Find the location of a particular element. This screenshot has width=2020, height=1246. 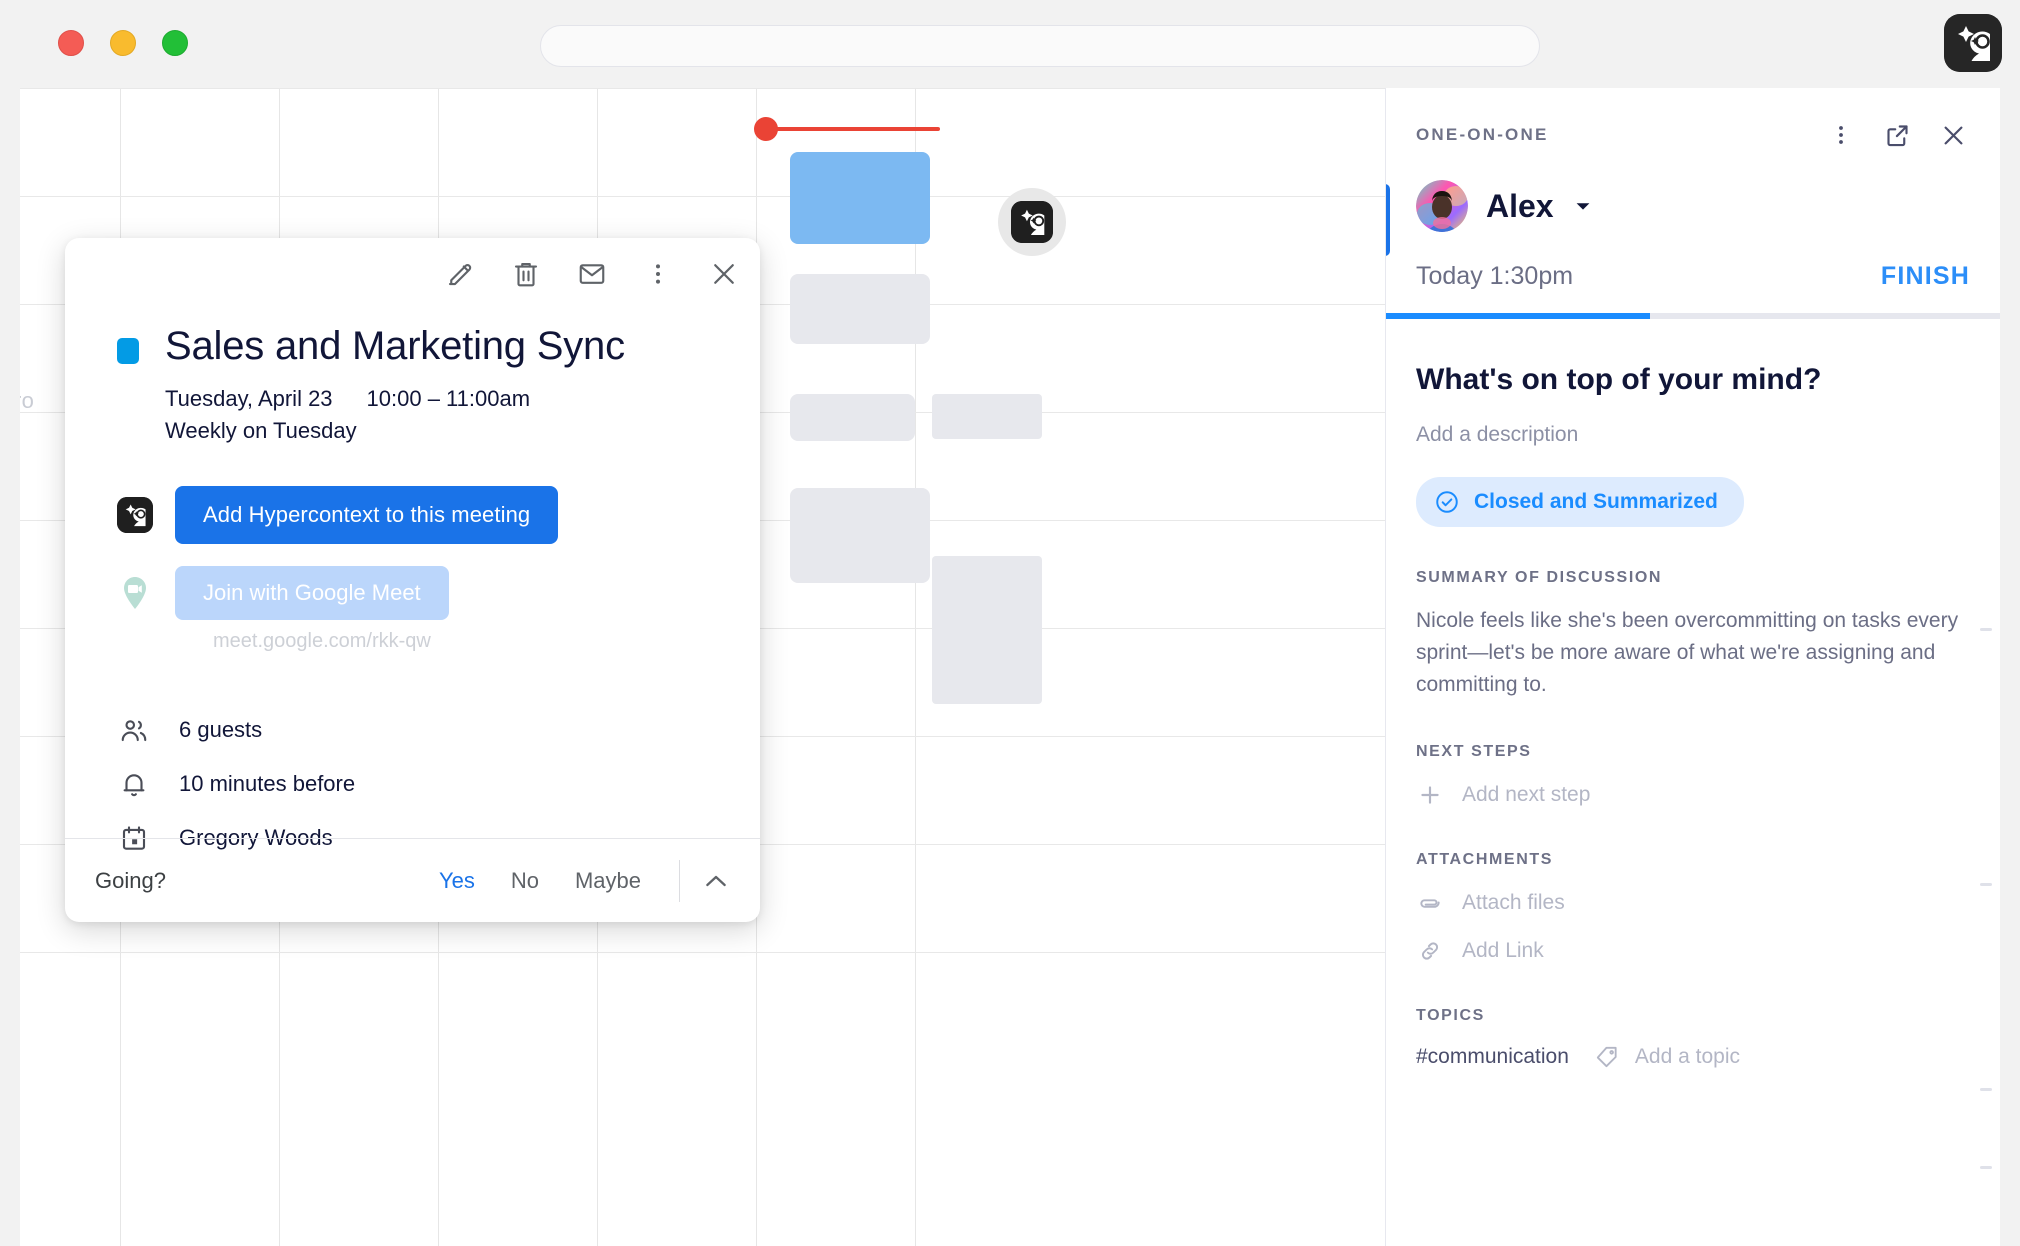

minimize-window-button is located at coordinates (123, 43).